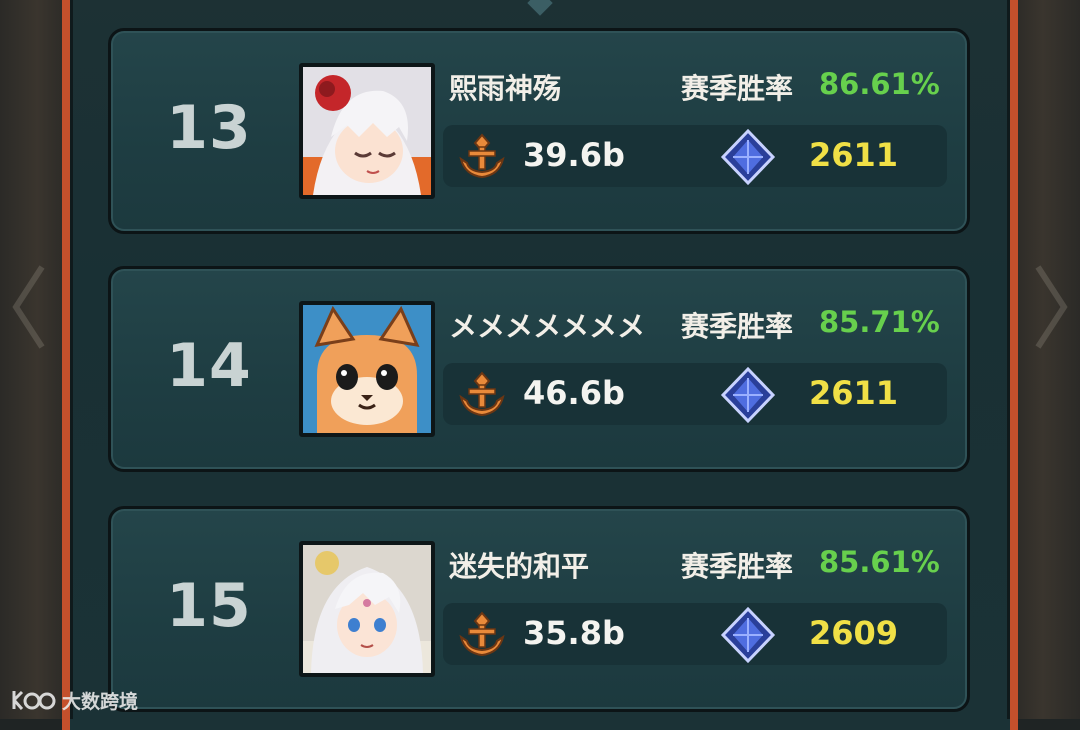 The height and width of the screenshot is (730, 1080). I want to click on silver-hair-hero-avatar, so click(367, 609).